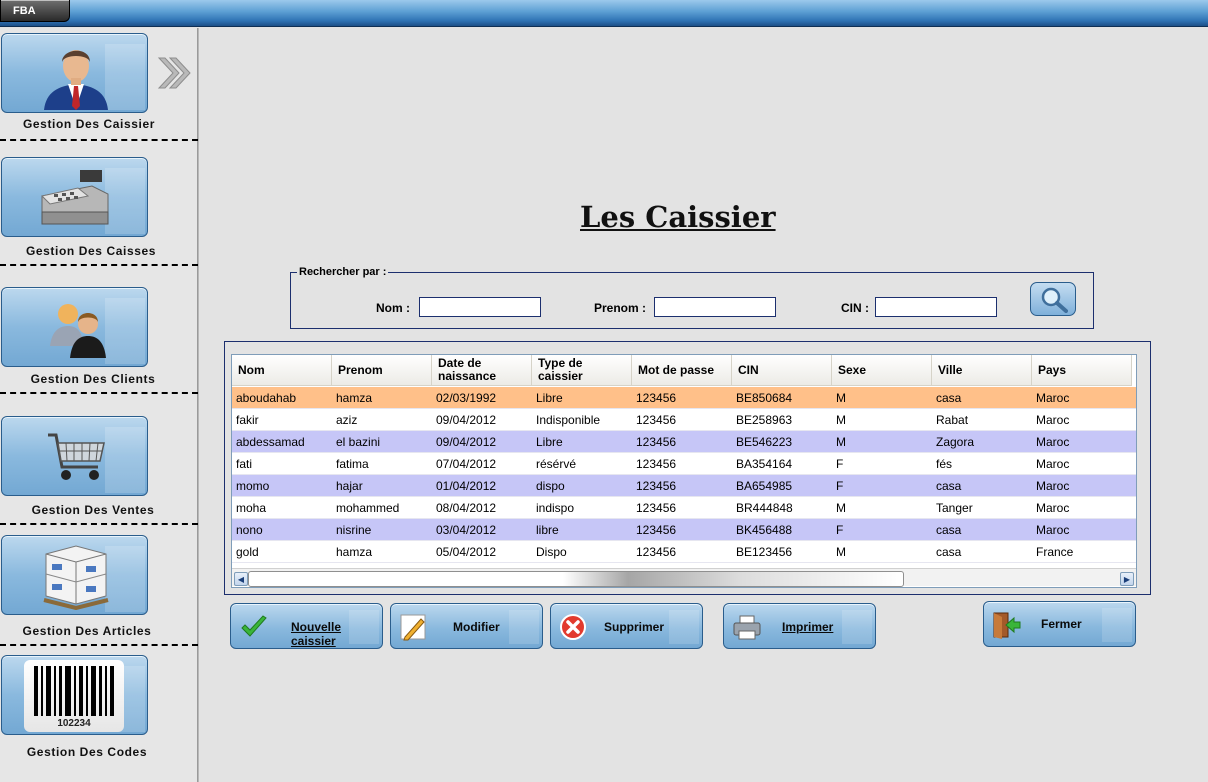 The width and height of the screenshot is (1208, 782). I want to click on column-header: CIN, so click(782, 370).